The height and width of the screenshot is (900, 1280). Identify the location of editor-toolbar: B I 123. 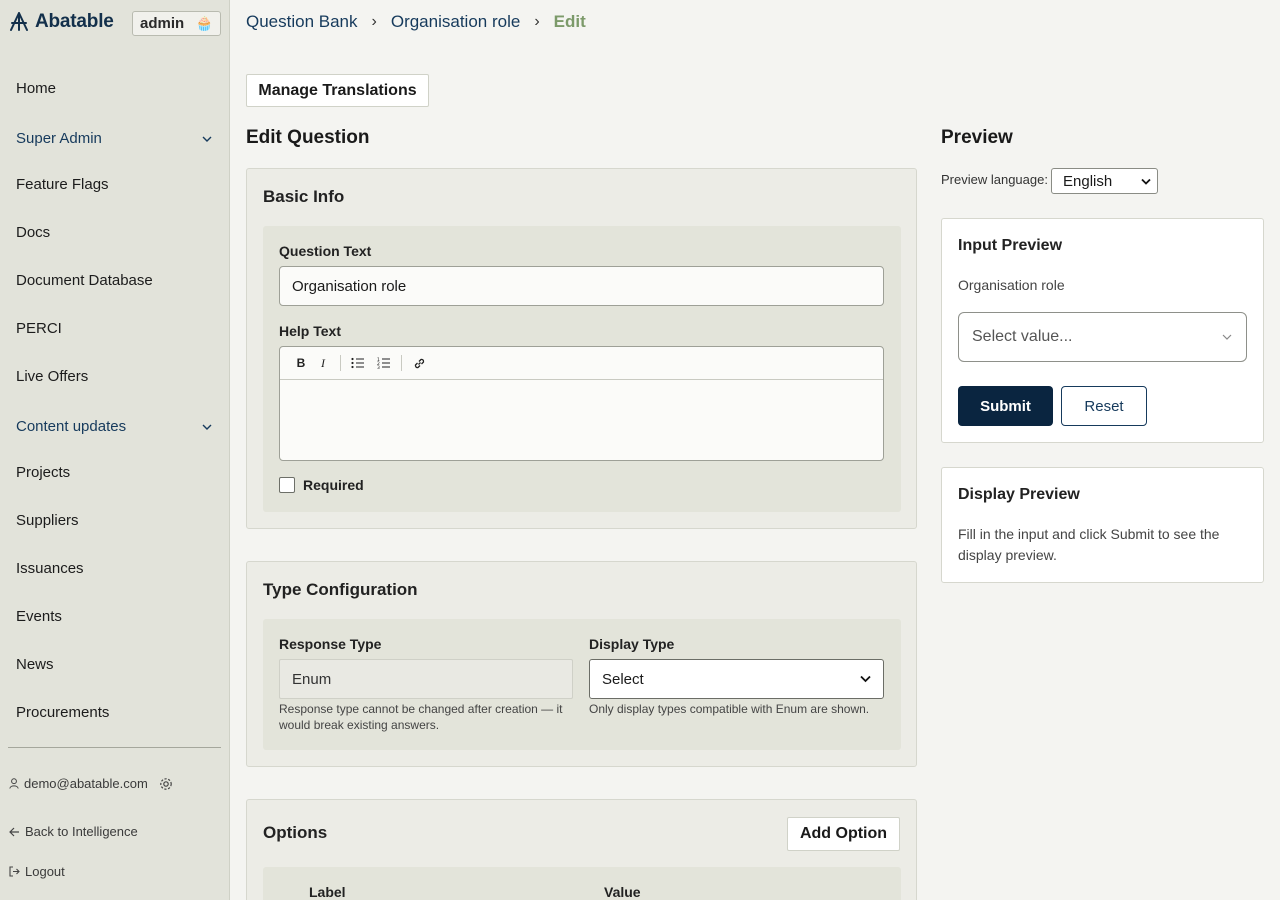
(581, 363).